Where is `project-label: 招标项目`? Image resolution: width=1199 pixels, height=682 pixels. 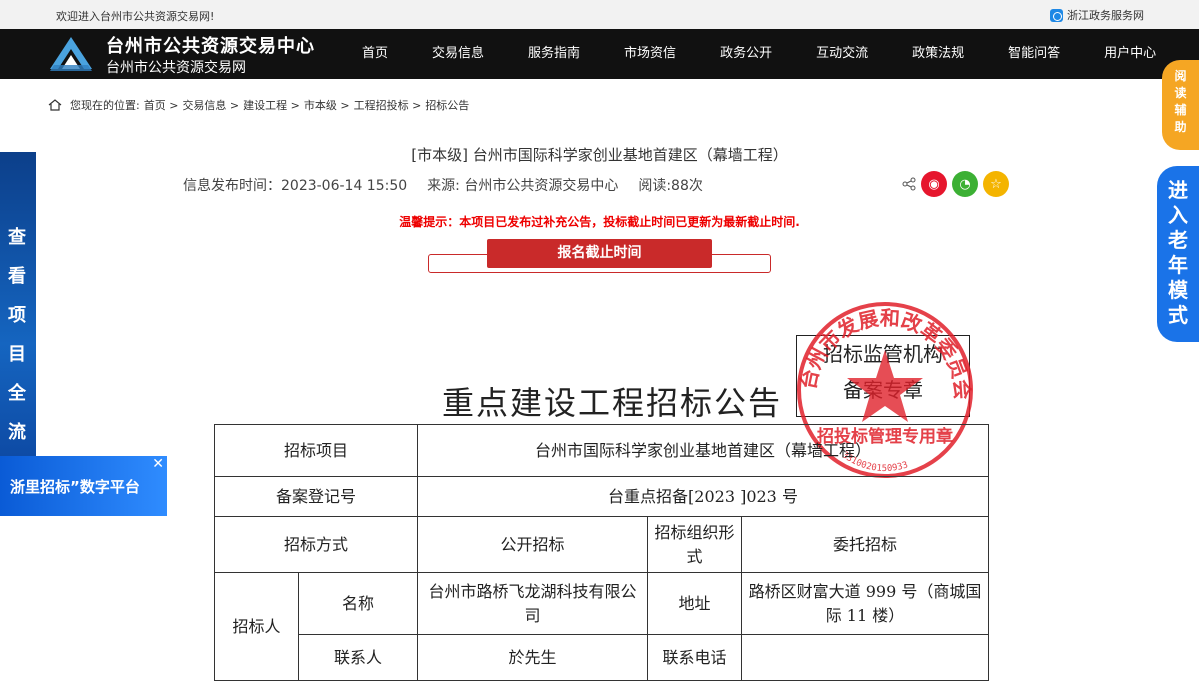
project-label: 招标项目 is located at coordinates (316, 450).